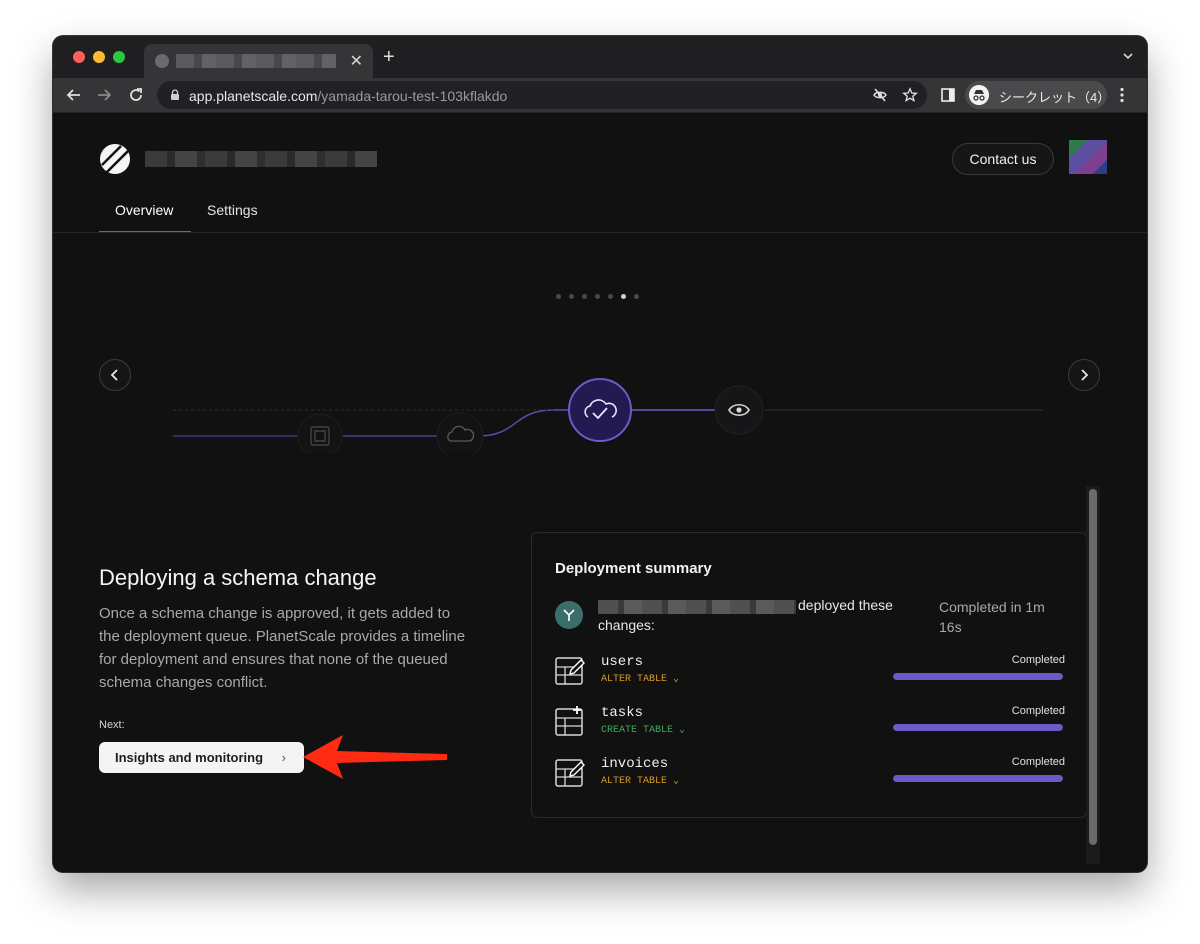  What do you see at coordinates (412, 96) in the screenshot?
I see `url-path: /yamada-tarou-test-103kflakdo` at bounding box center [412, 96].